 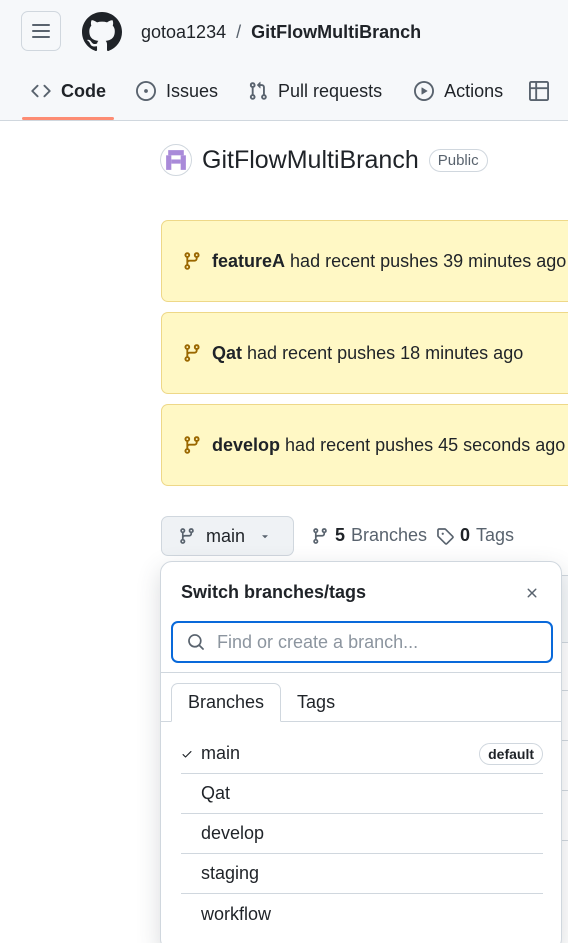 I want to click on recent-push-banner: develop had recent pushes 45 seconds ago, so click(x=364, y=445).